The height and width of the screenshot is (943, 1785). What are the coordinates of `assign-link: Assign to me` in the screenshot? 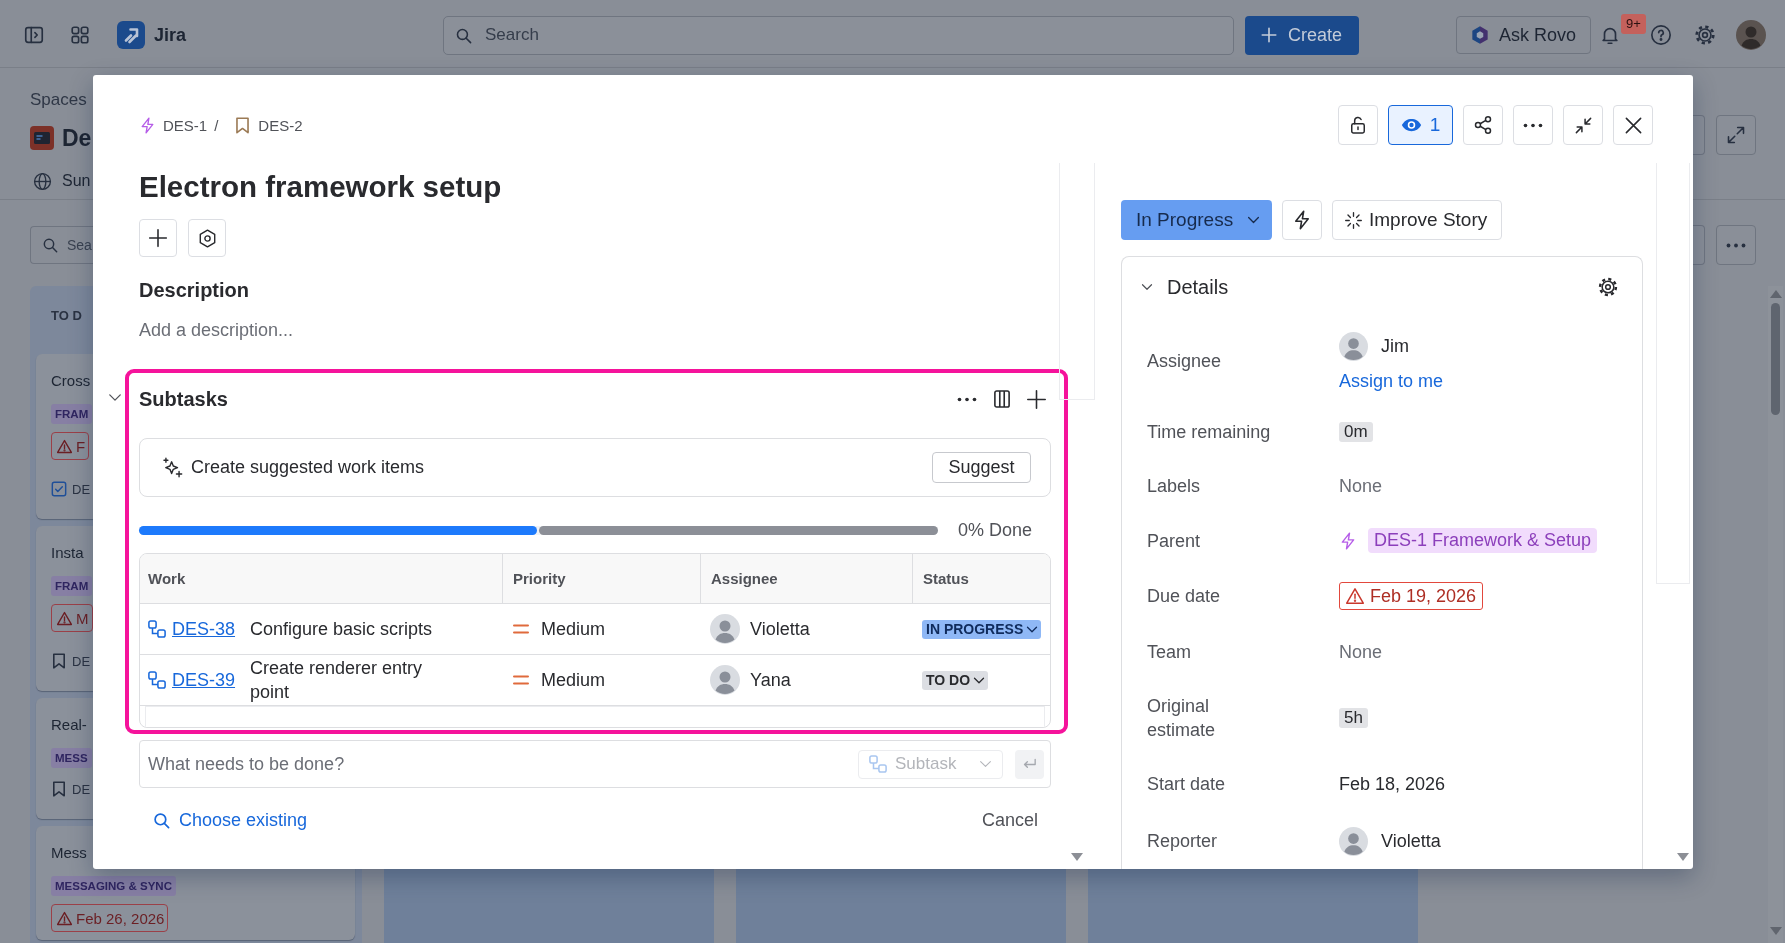 It's located at (1391, 381).